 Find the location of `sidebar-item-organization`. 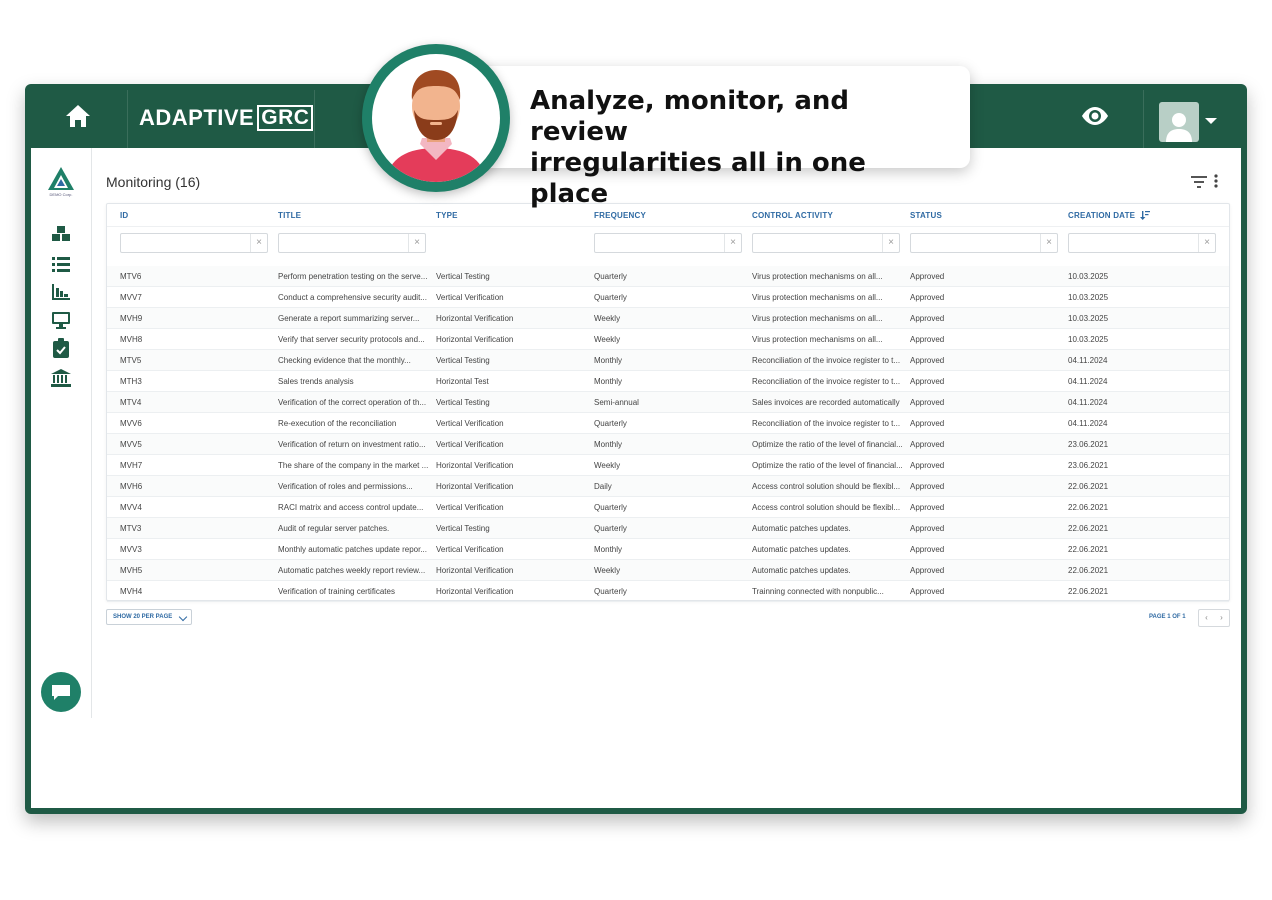

sidebar-item-organization is located at coordinates (61, 378).